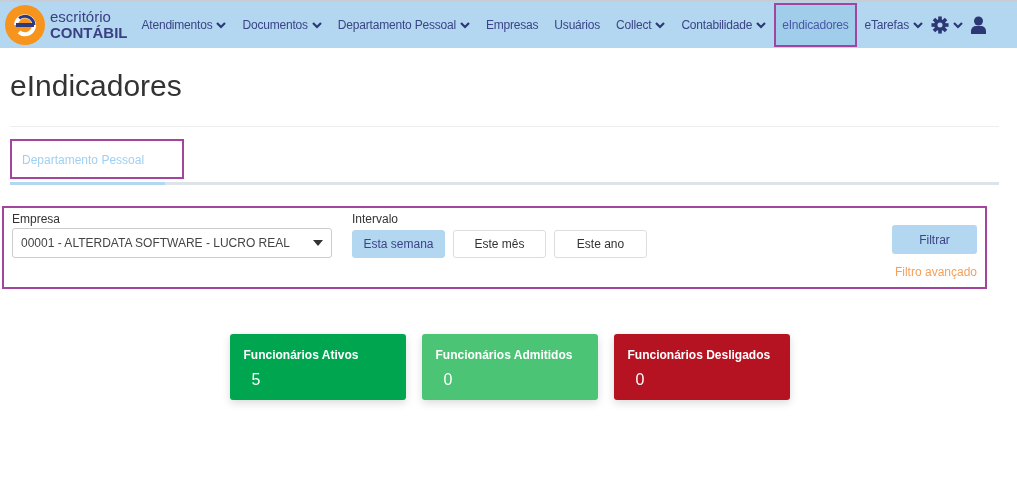 The height and width of the screenshot is (498, 1017). Describe the element at coordinates (504, 355) in the screenshot. I see `stat-title: Funcionários Admitidos` at that location.